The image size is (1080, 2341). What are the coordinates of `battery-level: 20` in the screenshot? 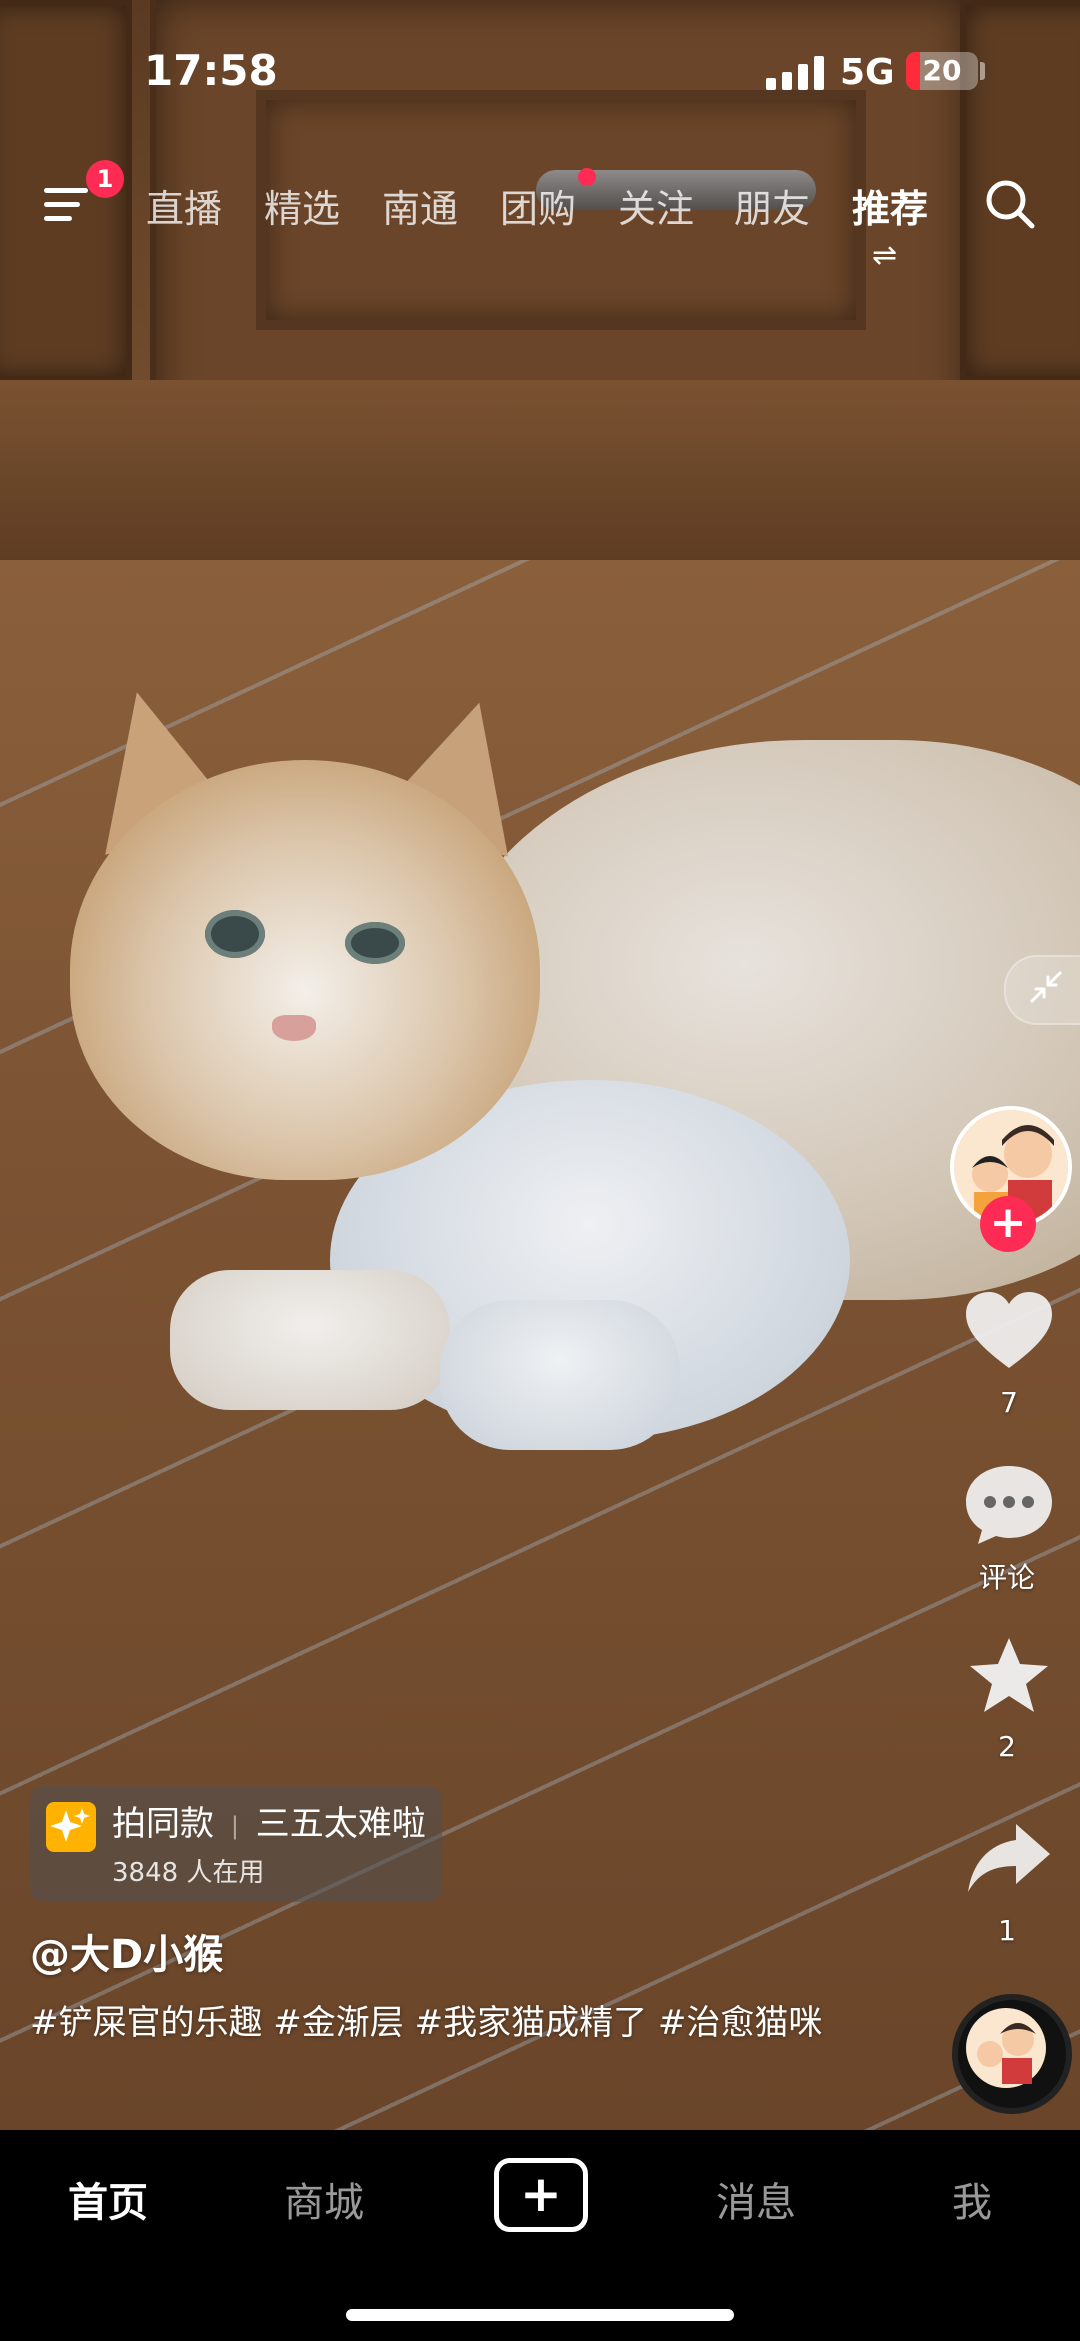 It's located at (942, 70).